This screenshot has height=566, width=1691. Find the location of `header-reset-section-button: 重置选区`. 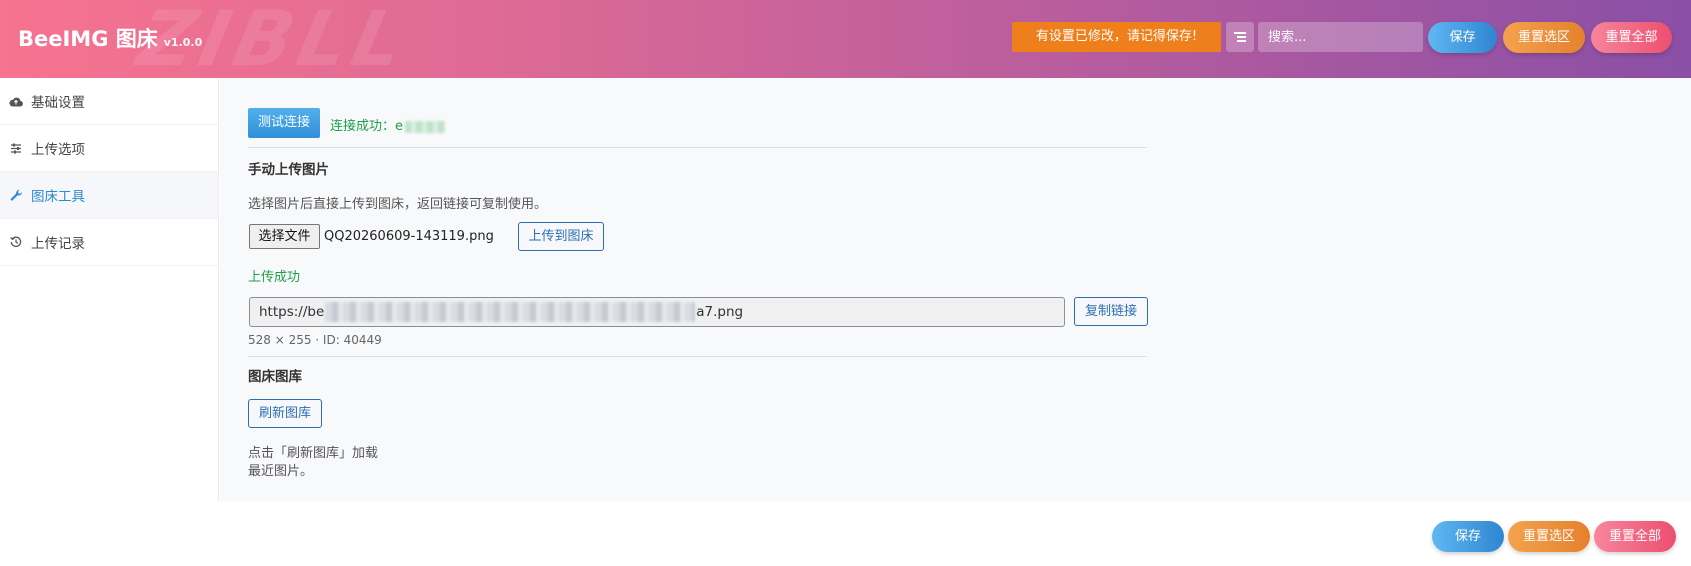

header-reset-section-button: 重置选区 is located at coordinates (1544, 37).